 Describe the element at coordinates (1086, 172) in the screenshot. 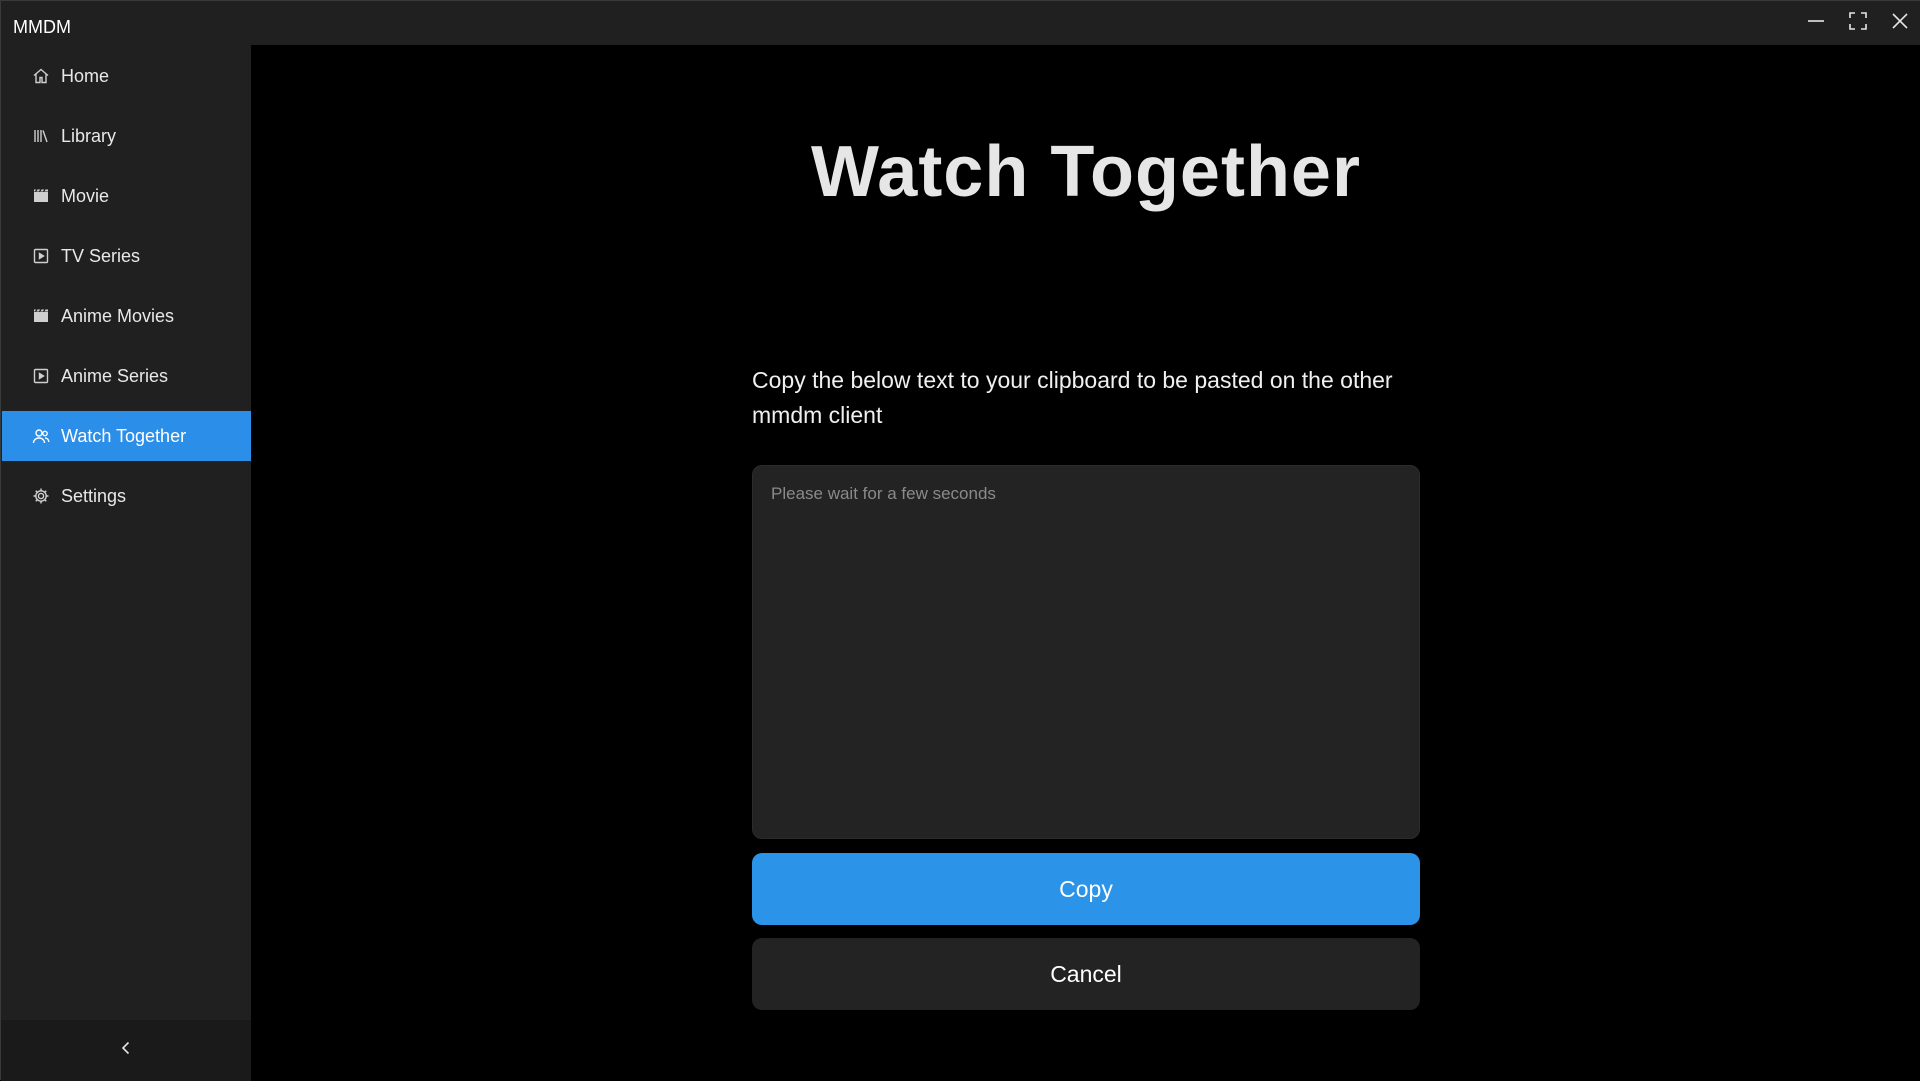

I see `page-title: Watch Together` at that location.